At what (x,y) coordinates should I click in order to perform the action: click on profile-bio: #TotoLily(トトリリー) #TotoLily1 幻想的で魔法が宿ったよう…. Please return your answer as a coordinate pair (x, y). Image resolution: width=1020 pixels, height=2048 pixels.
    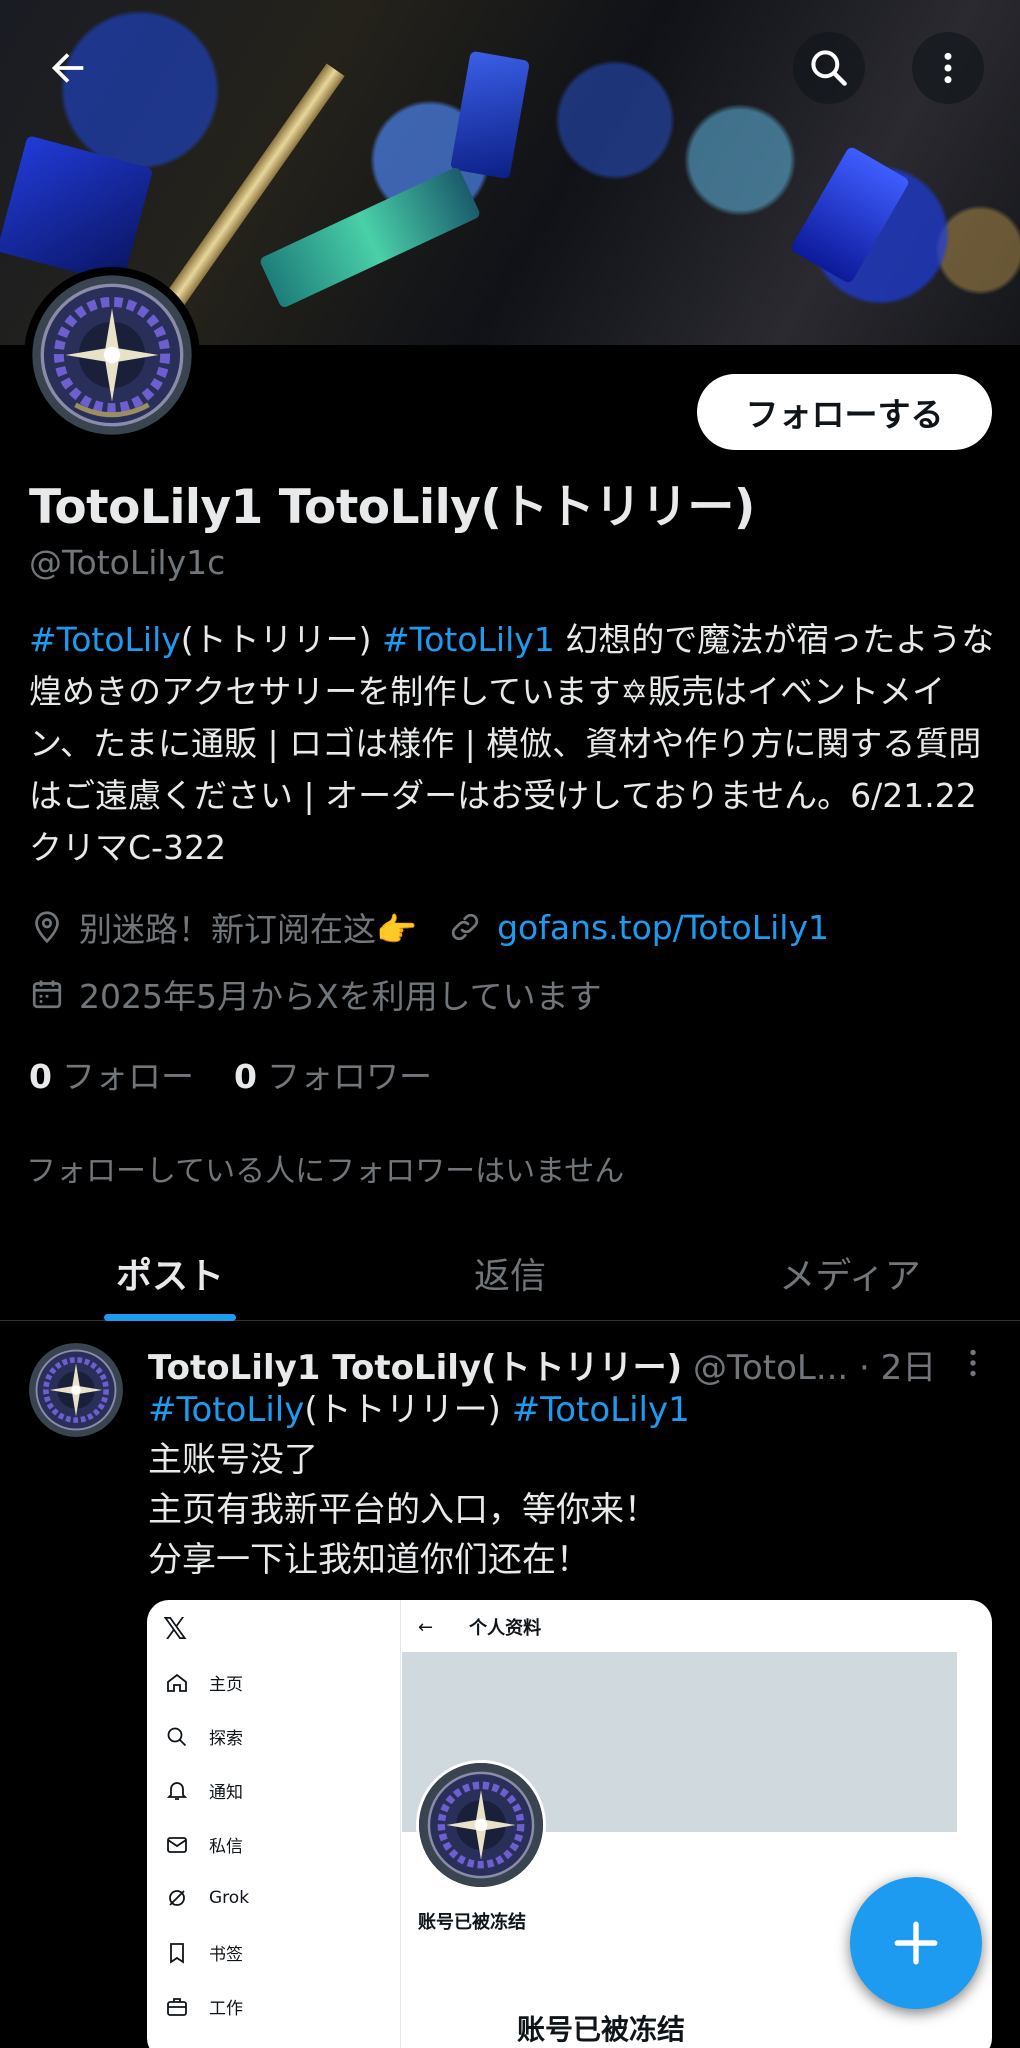
    Looking at the image, I should click on (515, 744).